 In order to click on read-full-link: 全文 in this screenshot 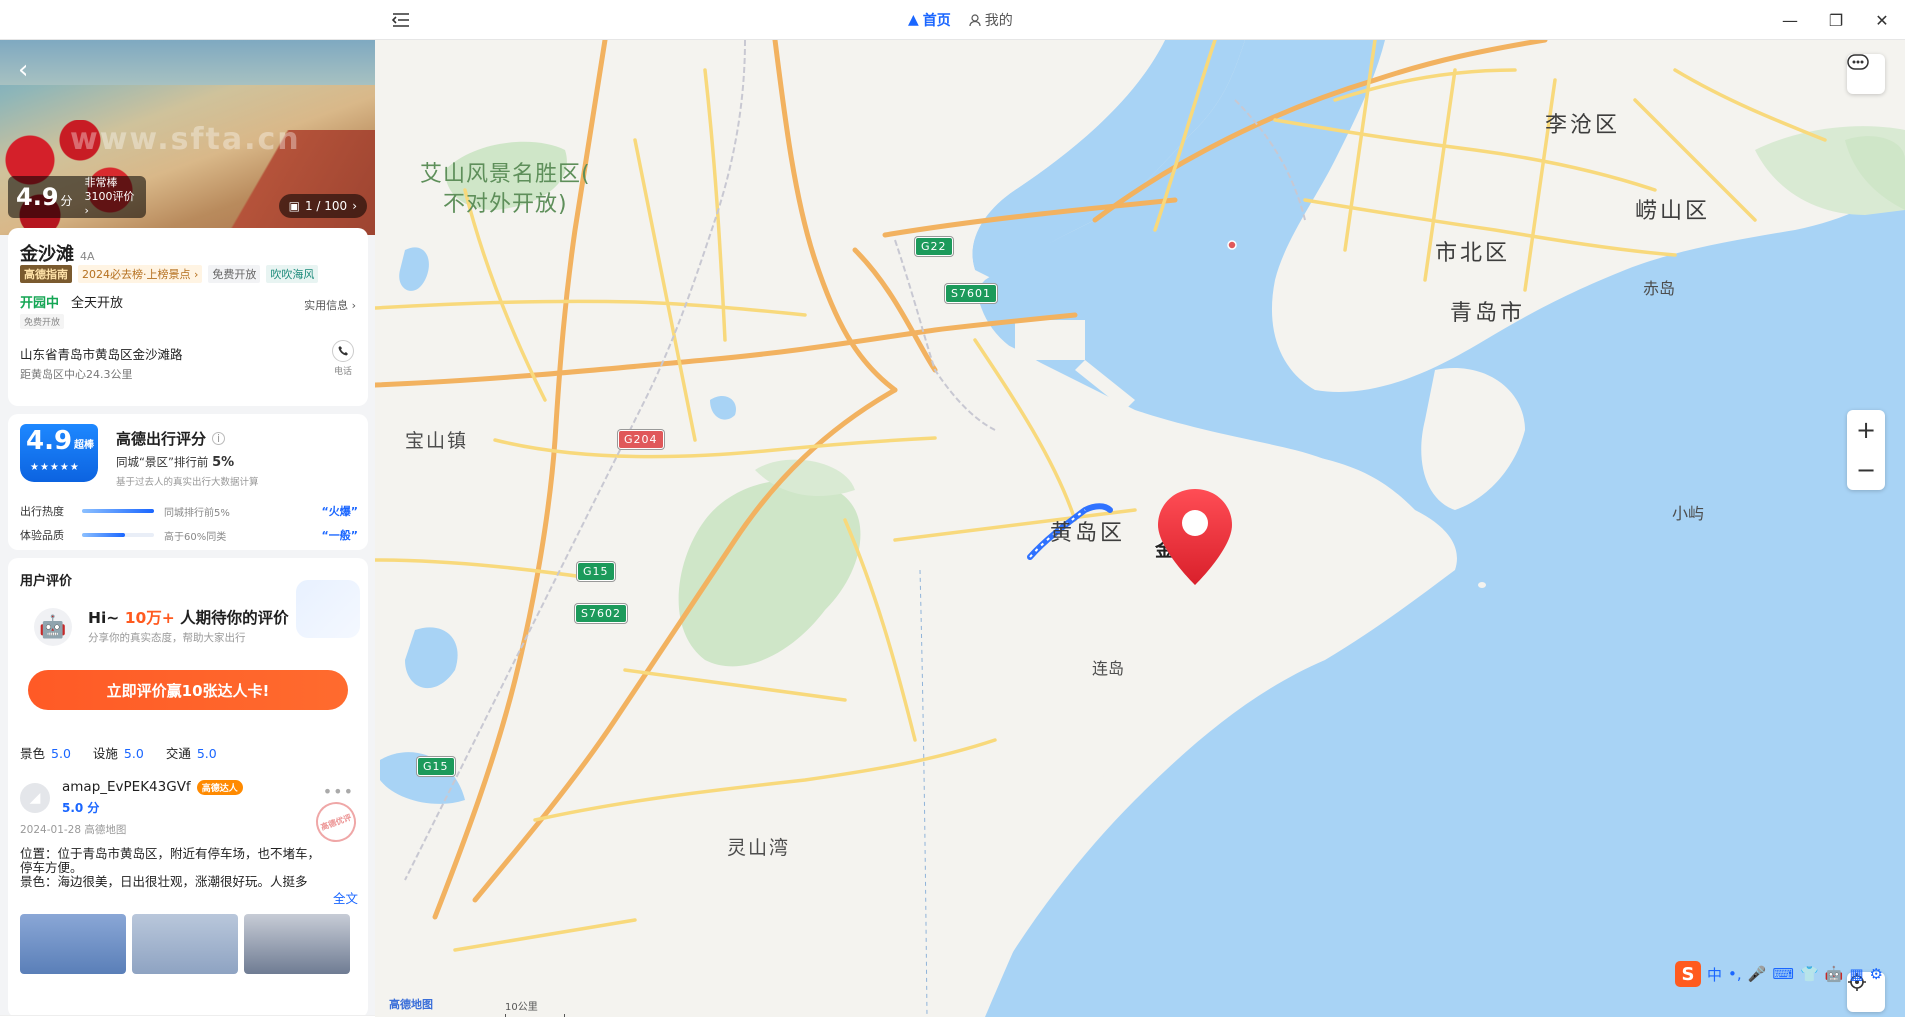, I will do `click(343, 897)`.